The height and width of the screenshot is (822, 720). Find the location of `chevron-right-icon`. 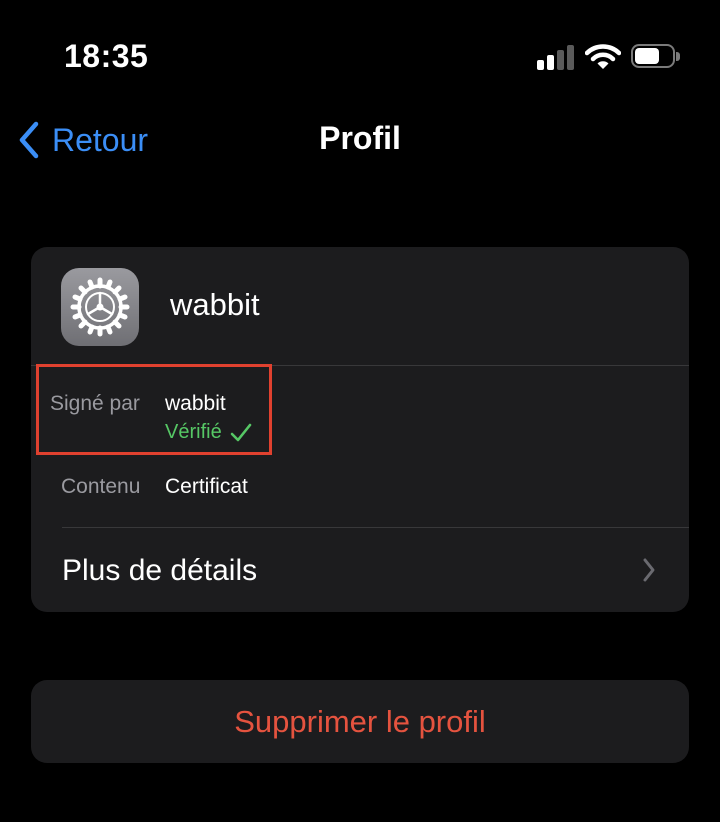

chevron-right-icon is located at coordinates (649, 570).